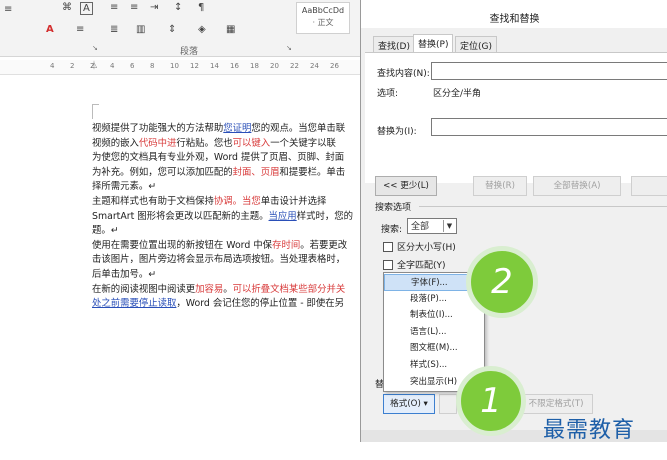 The width and height of the screenshot is (667, 460). What do you see at coordinates (449, 226) in the screenshot?
I see `chevron-down-icon: ▼` at bounding box center [449, 226].